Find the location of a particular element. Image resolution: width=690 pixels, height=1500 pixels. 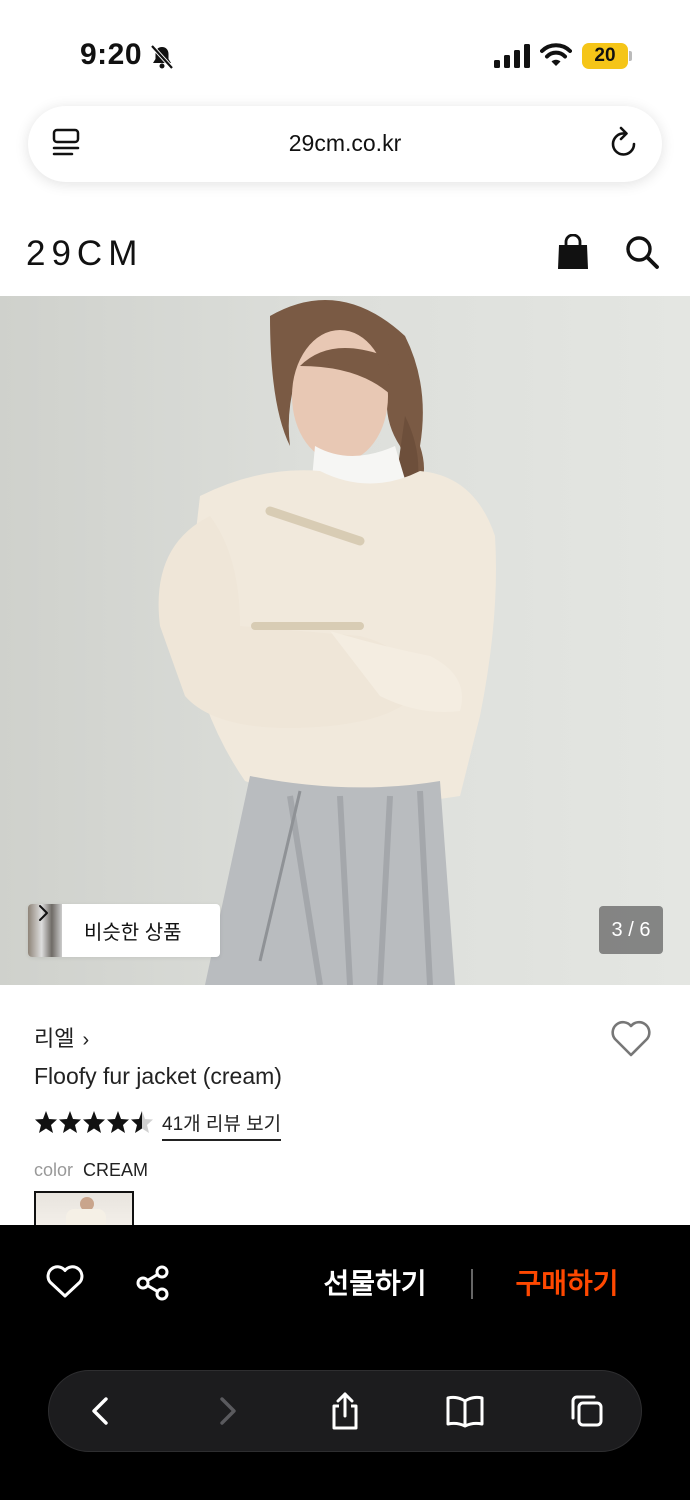

button-divider is located at coordinates (472, 1284).